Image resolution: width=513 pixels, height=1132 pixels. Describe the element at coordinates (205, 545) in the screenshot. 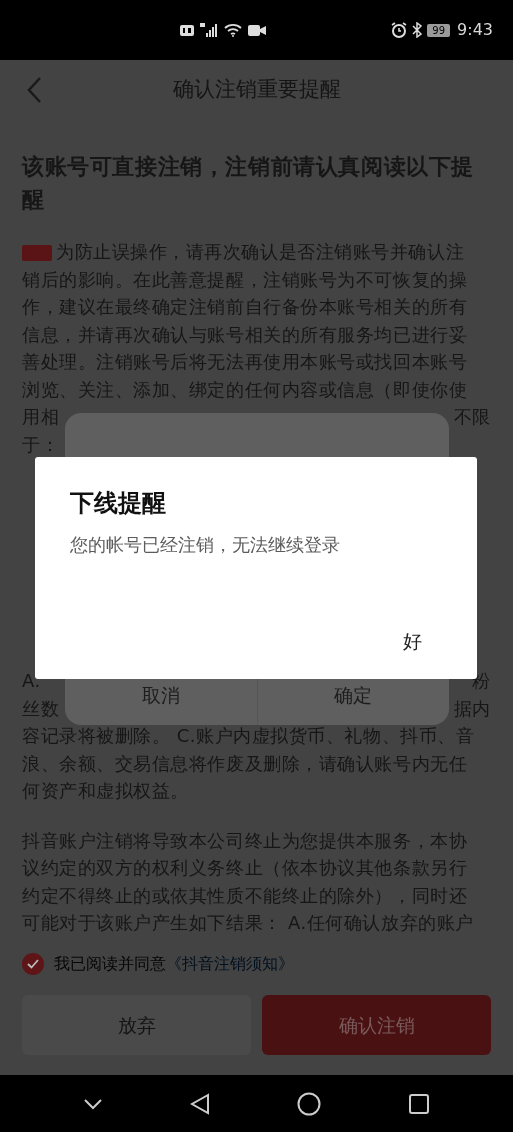

I see `dialog-message: 您的帐号已经注销，无法继续登录` at that location.